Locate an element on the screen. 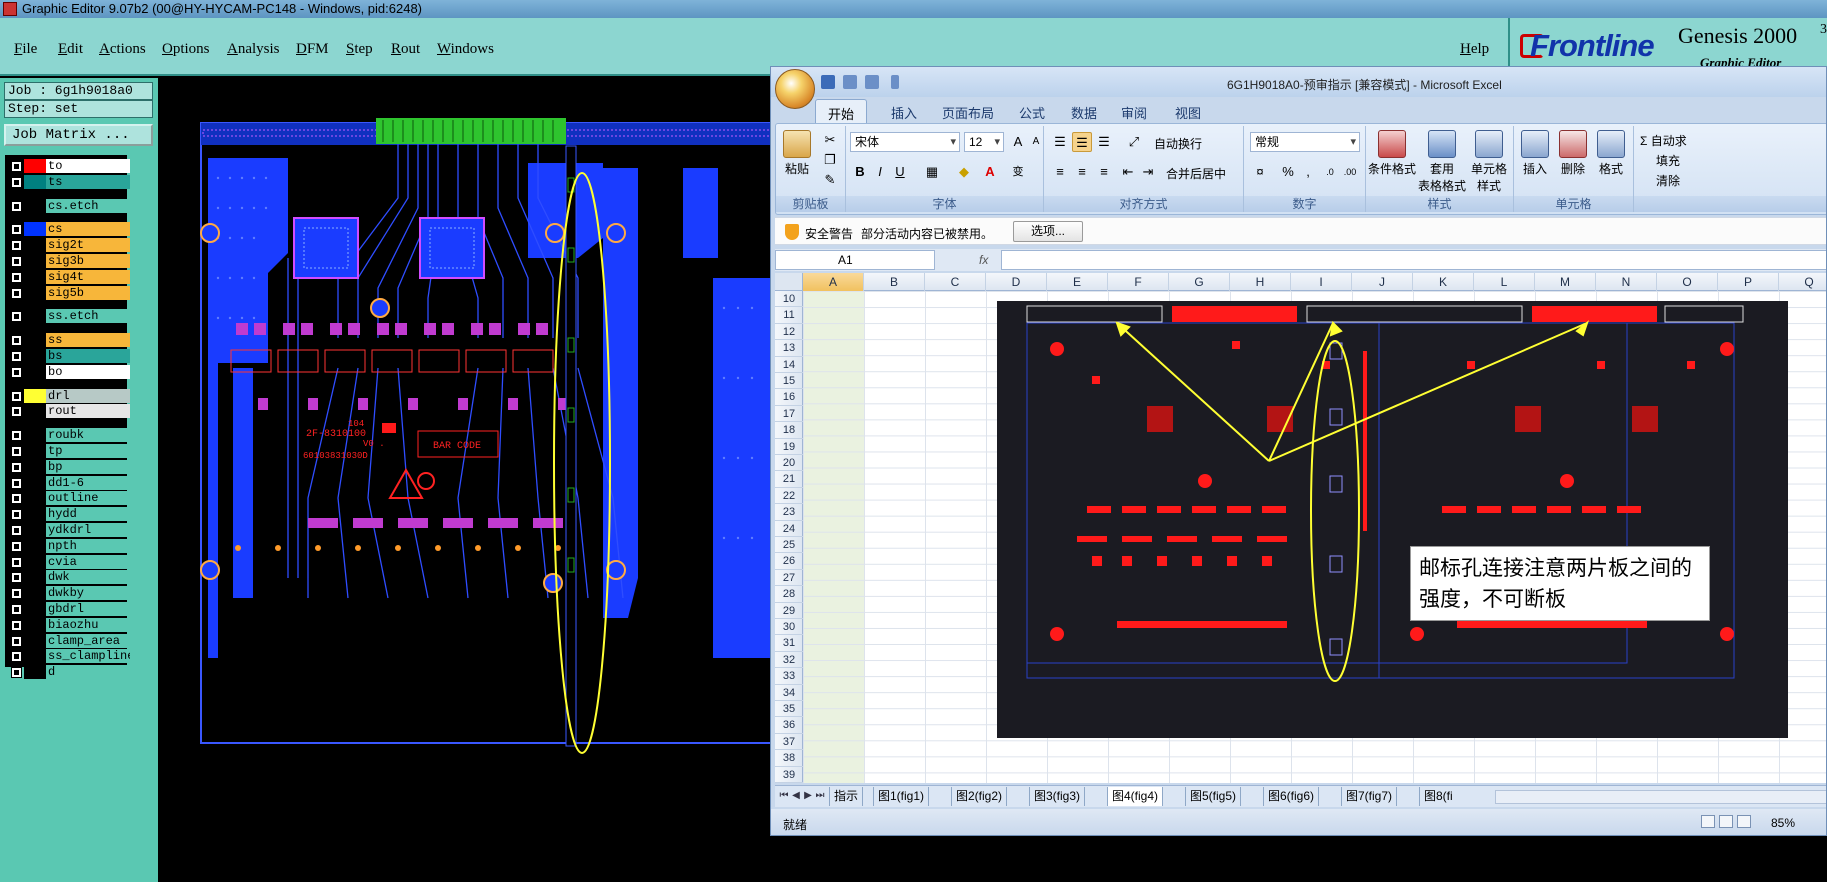  row-header: 34 is located at coordinates (789, 693).